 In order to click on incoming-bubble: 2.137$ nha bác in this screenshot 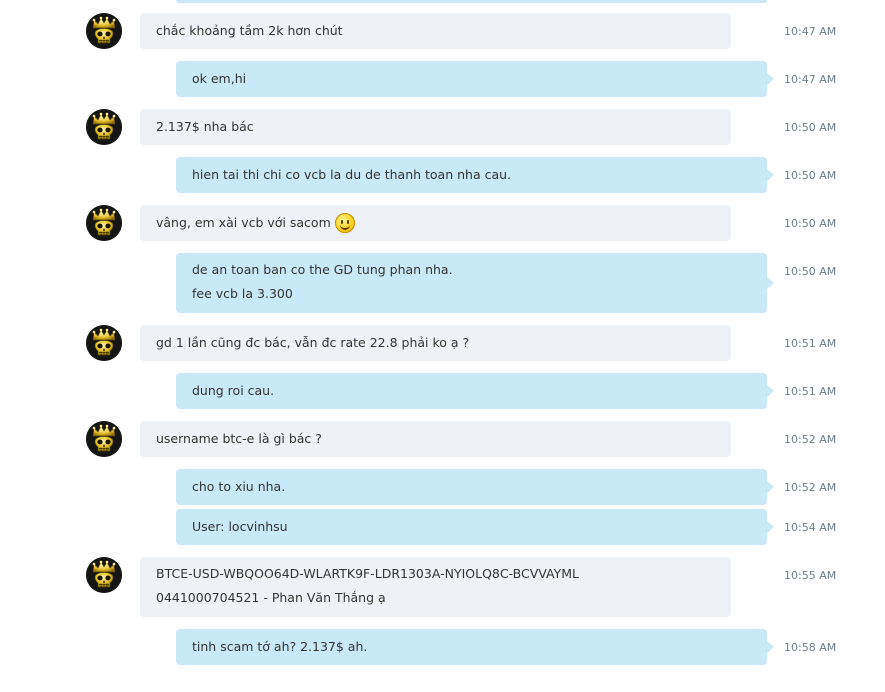, I will do `click(435, 127)`.